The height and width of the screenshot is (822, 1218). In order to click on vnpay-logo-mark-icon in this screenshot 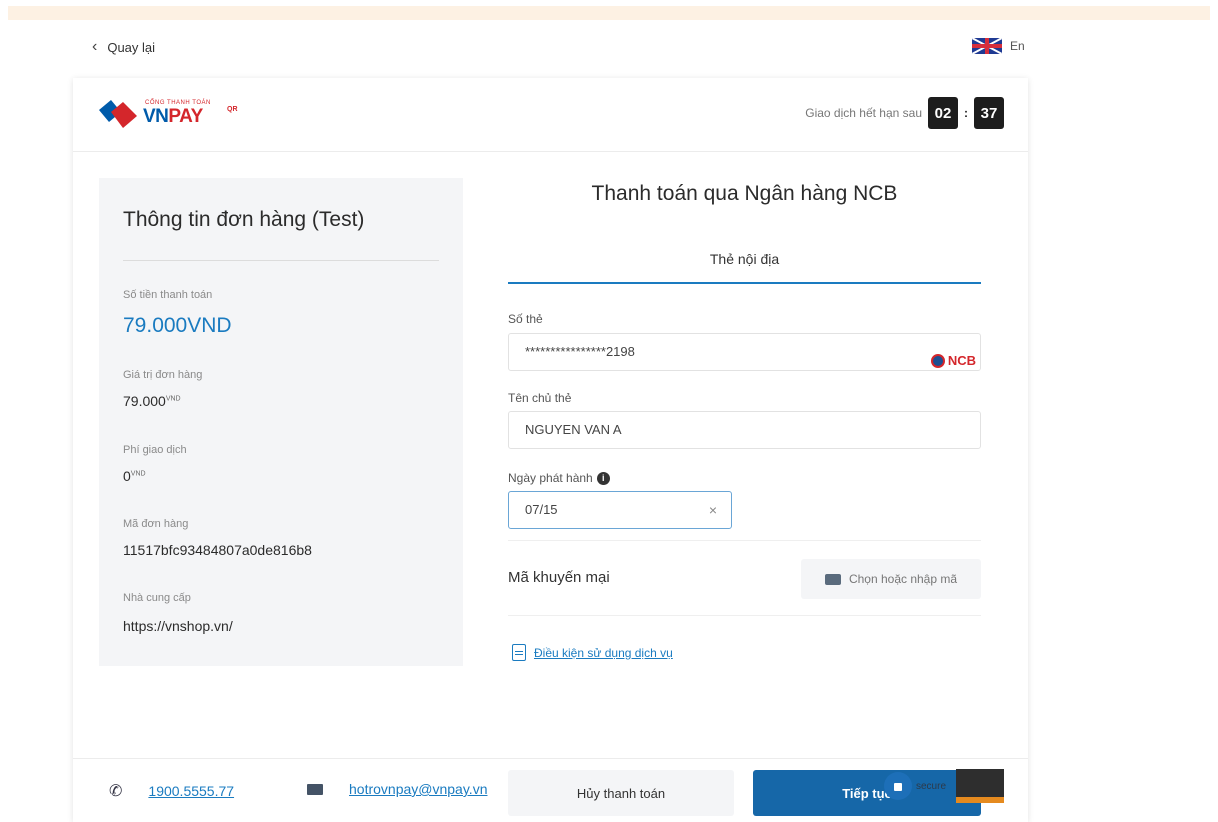, I will do `click(118, 114)`.